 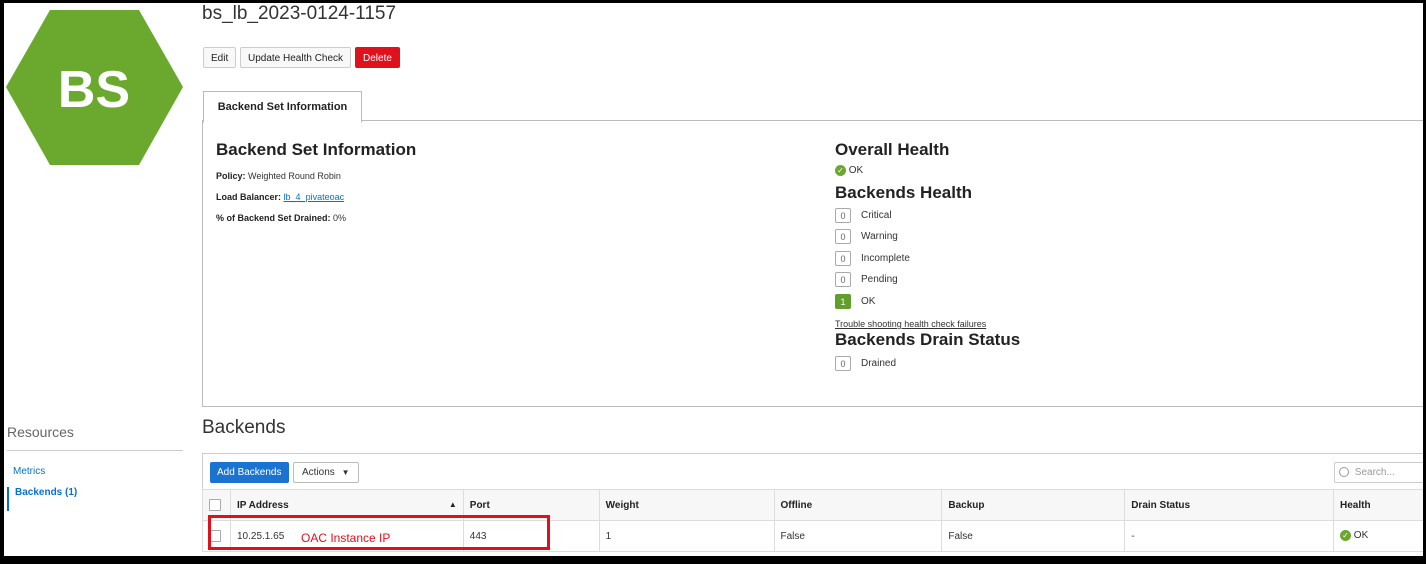 What do you see at coordinates (1344, 472) in the screenshot?
I see `search-icon` at bounding box center [1344, 472].